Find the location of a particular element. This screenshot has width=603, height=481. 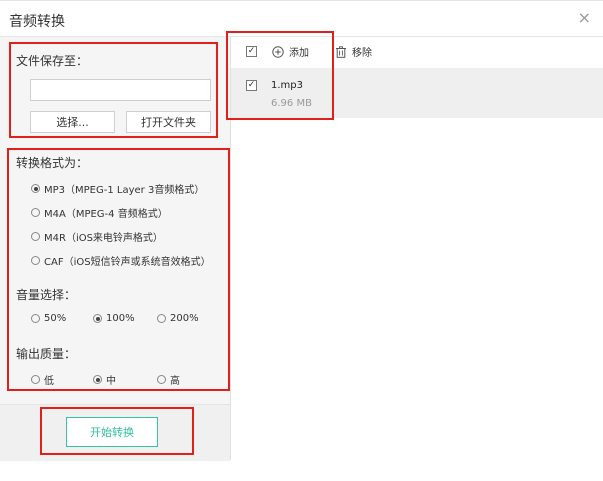

volume-option-label: 100% is located at coordinates (120, 318).